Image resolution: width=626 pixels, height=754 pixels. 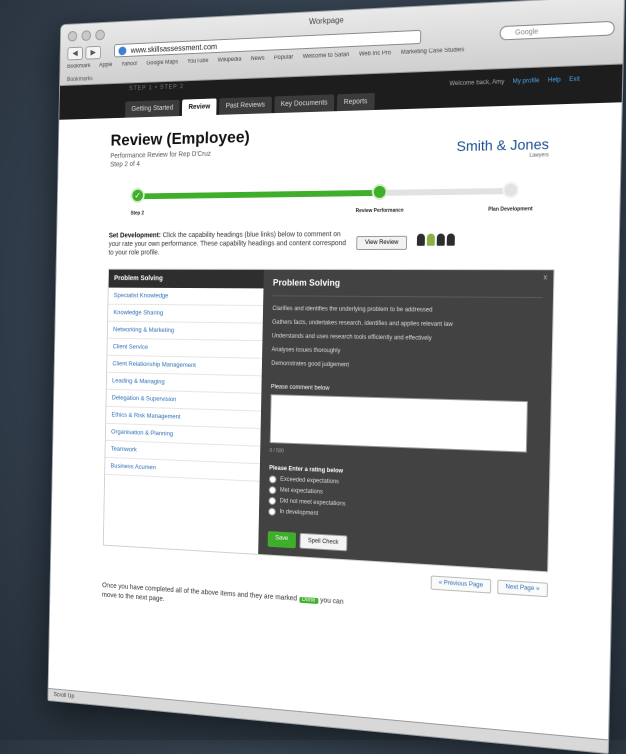 I want to click on tab-key-documents: Key Documents, so click(x=304, y=104).